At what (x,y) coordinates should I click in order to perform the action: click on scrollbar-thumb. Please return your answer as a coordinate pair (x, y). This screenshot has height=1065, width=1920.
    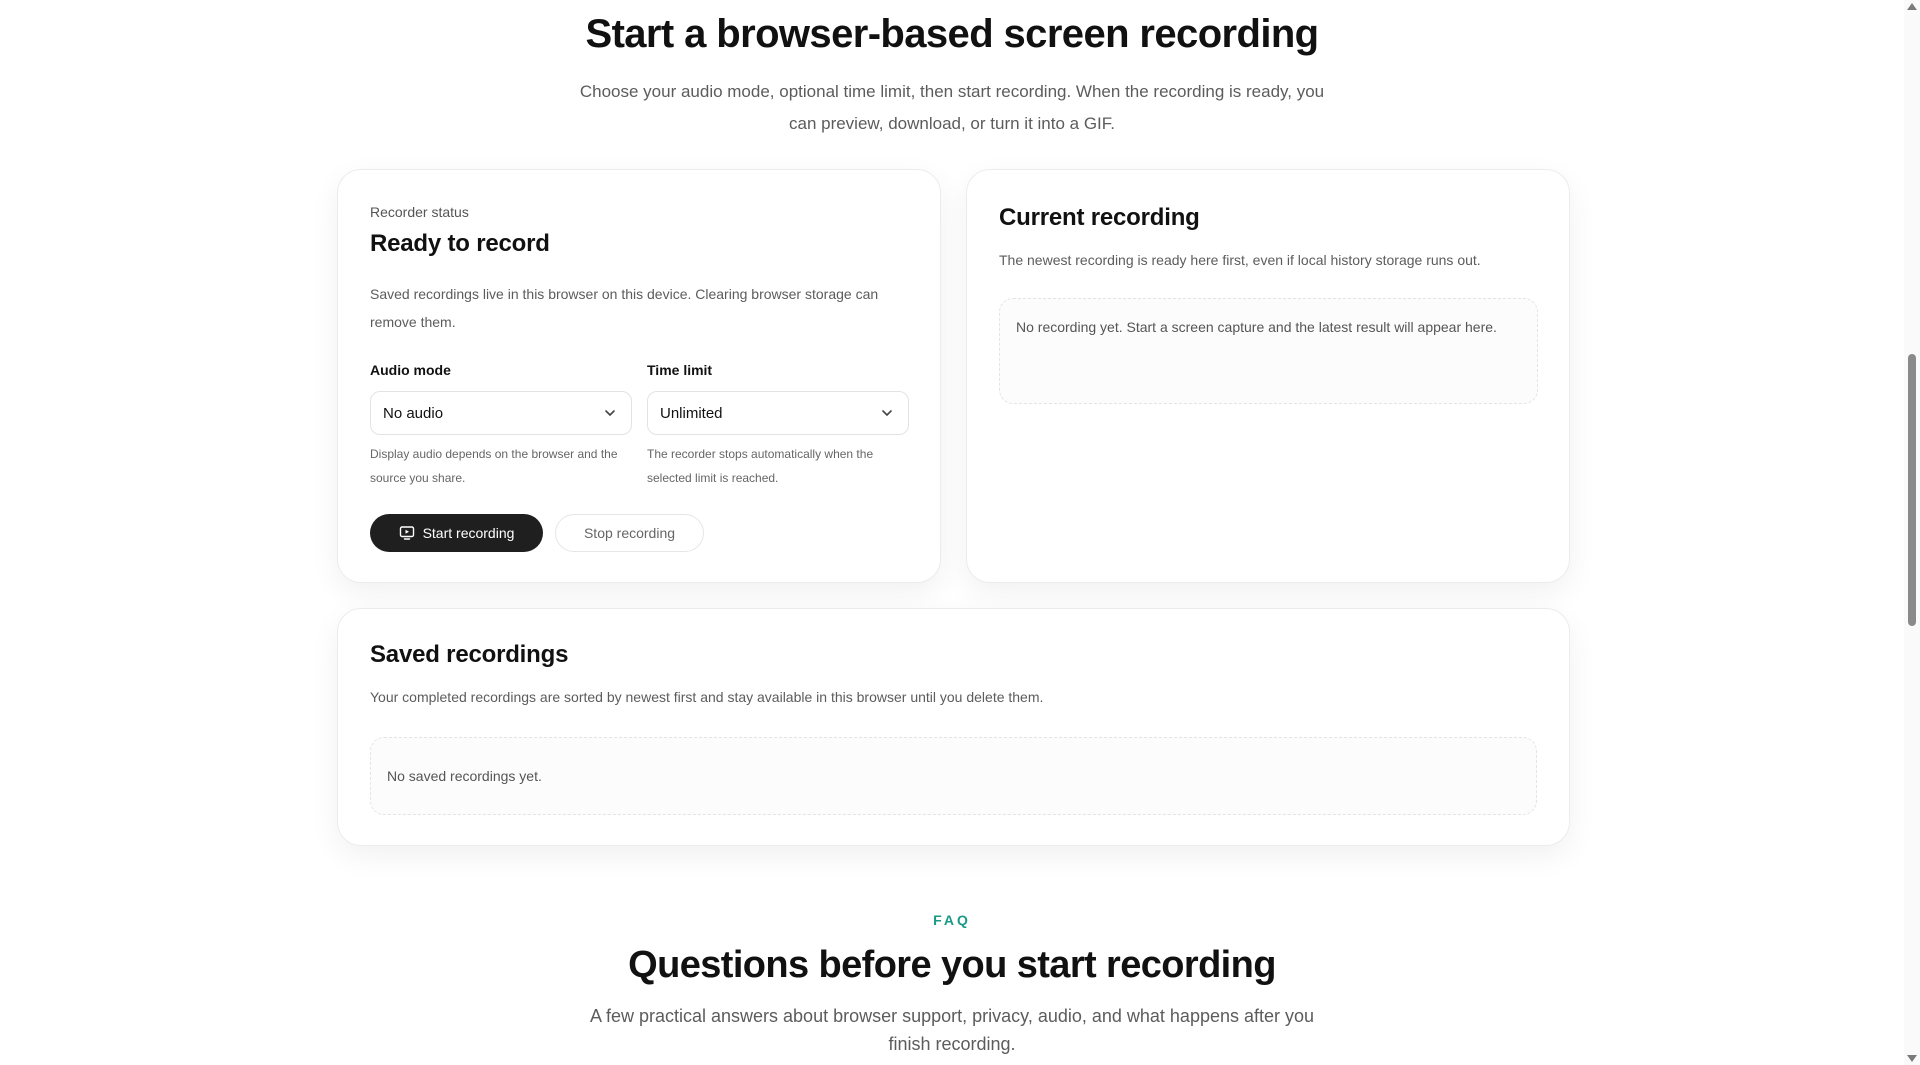
    Looking at the image, I should click on (1912, 490).